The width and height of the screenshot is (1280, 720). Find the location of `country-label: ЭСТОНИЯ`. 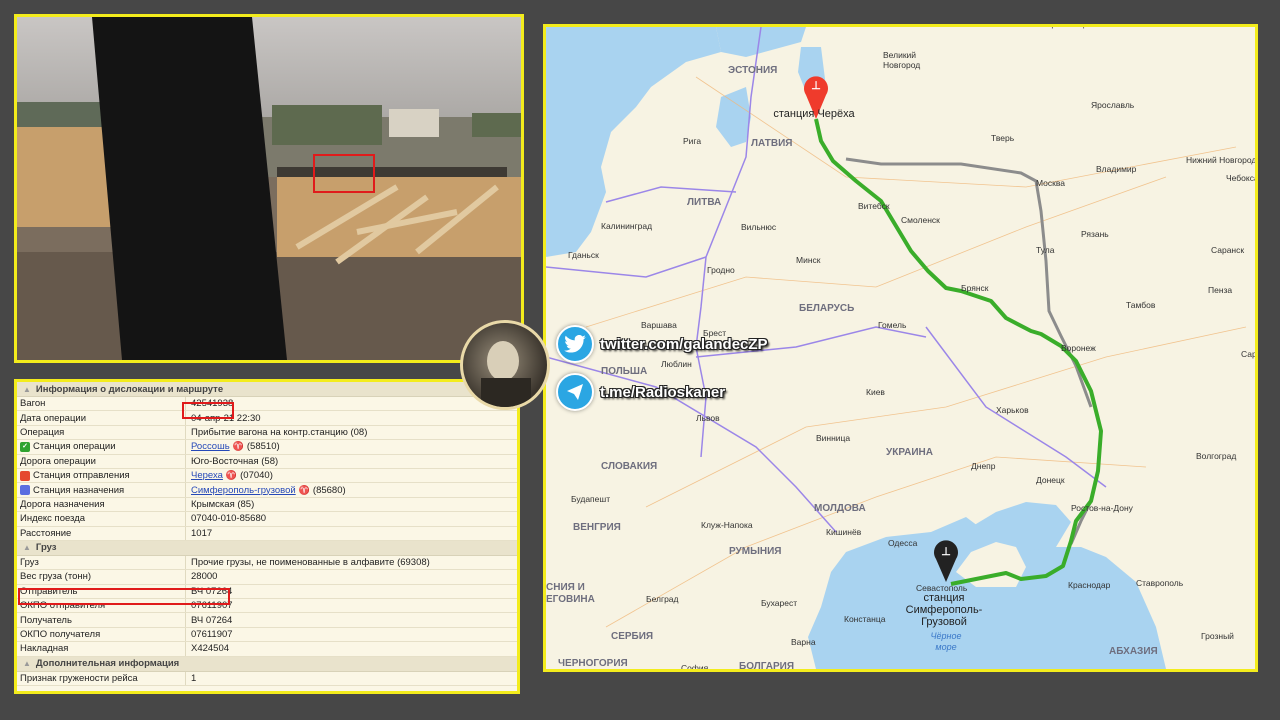

country-label: ЭСТОНИЯ is located at coordinates (752, 70).